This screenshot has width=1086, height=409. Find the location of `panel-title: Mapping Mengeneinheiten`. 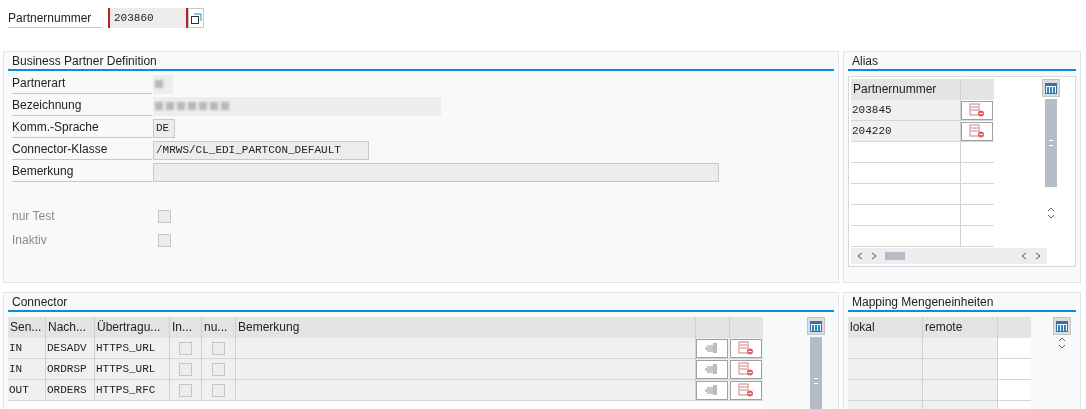

panel-title: Mapping Mengeneinheiten is located at coordinates (962, 303).